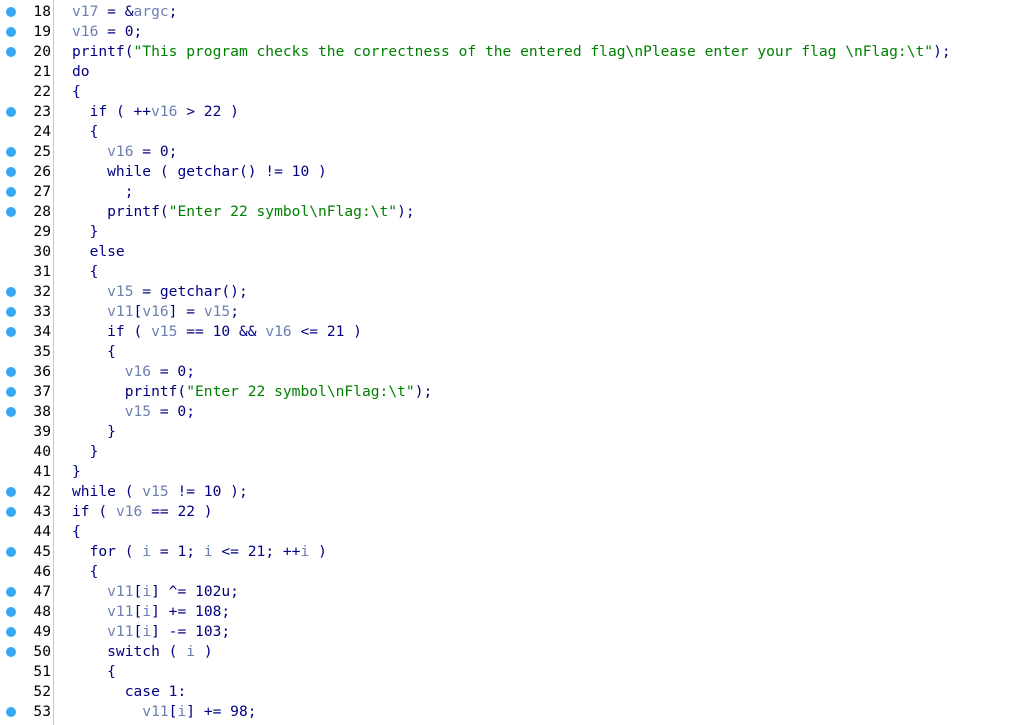  What do you see at coordinates (511, 492) in the screenshot?
I see `code-line: 42 while ( v15 != 10 );` at bounding box center [511, 492].